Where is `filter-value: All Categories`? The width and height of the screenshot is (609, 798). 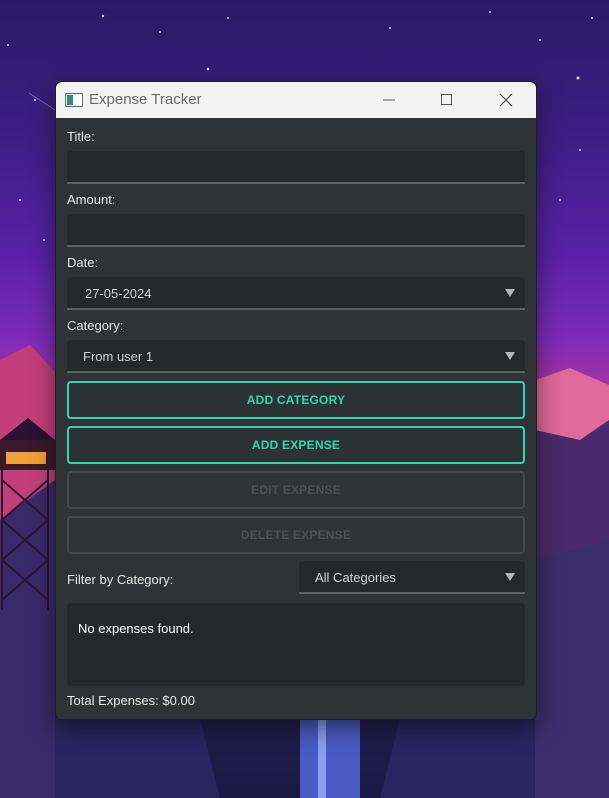 filter-value: All Categories is located at coordinates (355, 577).